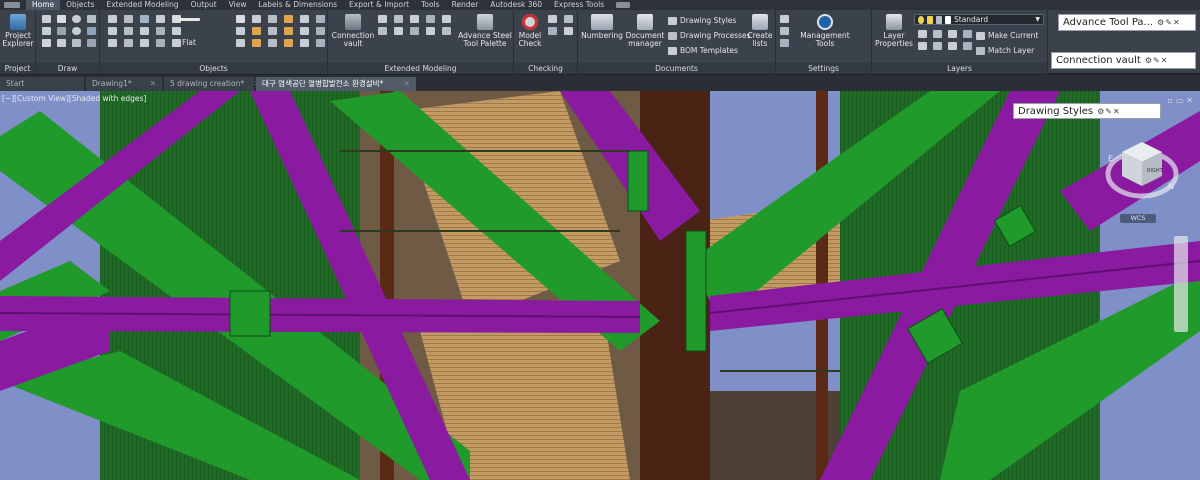 This screenshot has width=1200, height=480. What do you see at coordinates (112, 43) in the screenshot?
I see `cut-icon` at bounding box center [112, 43].